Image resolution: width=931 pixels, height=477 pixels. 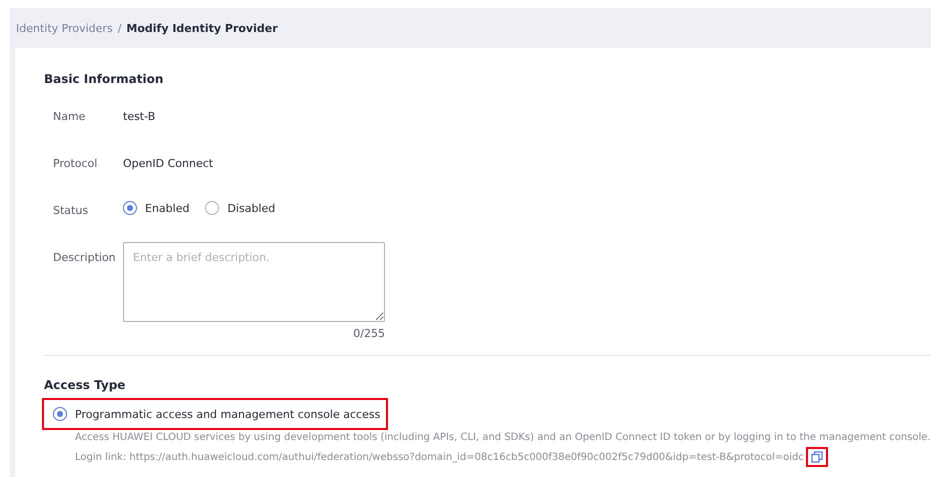 What do you see at coordinates (85, 257) in the screenshot?
I see `field-label: Description` at bounding box center [85, 257].